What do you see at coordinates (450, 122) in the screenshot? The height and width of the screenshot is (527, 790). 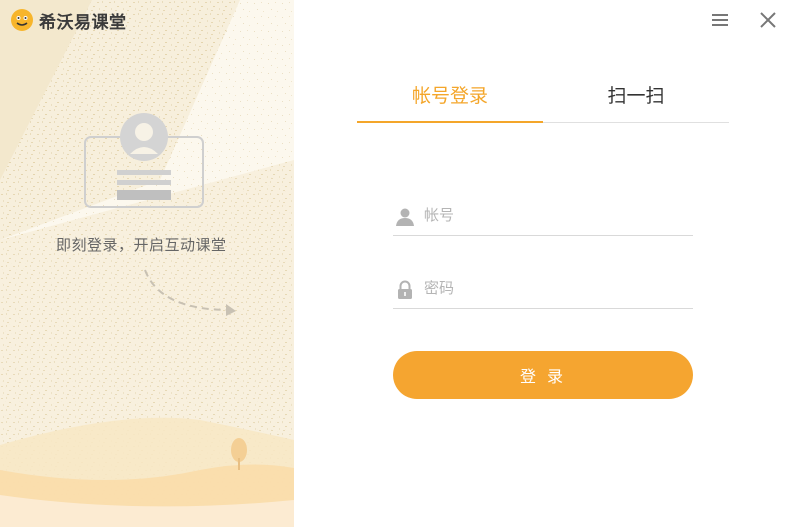 I see `tab-active-indicator` at bounding box center [450, 122].